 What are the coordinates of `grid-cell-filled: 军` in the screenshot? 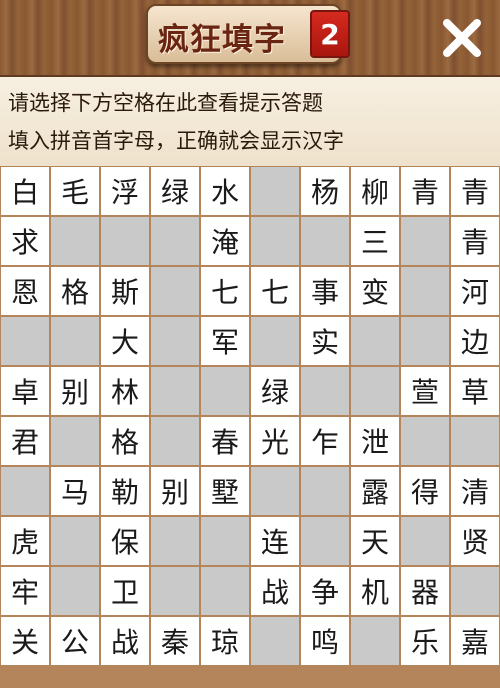 It's located at (225, 341).